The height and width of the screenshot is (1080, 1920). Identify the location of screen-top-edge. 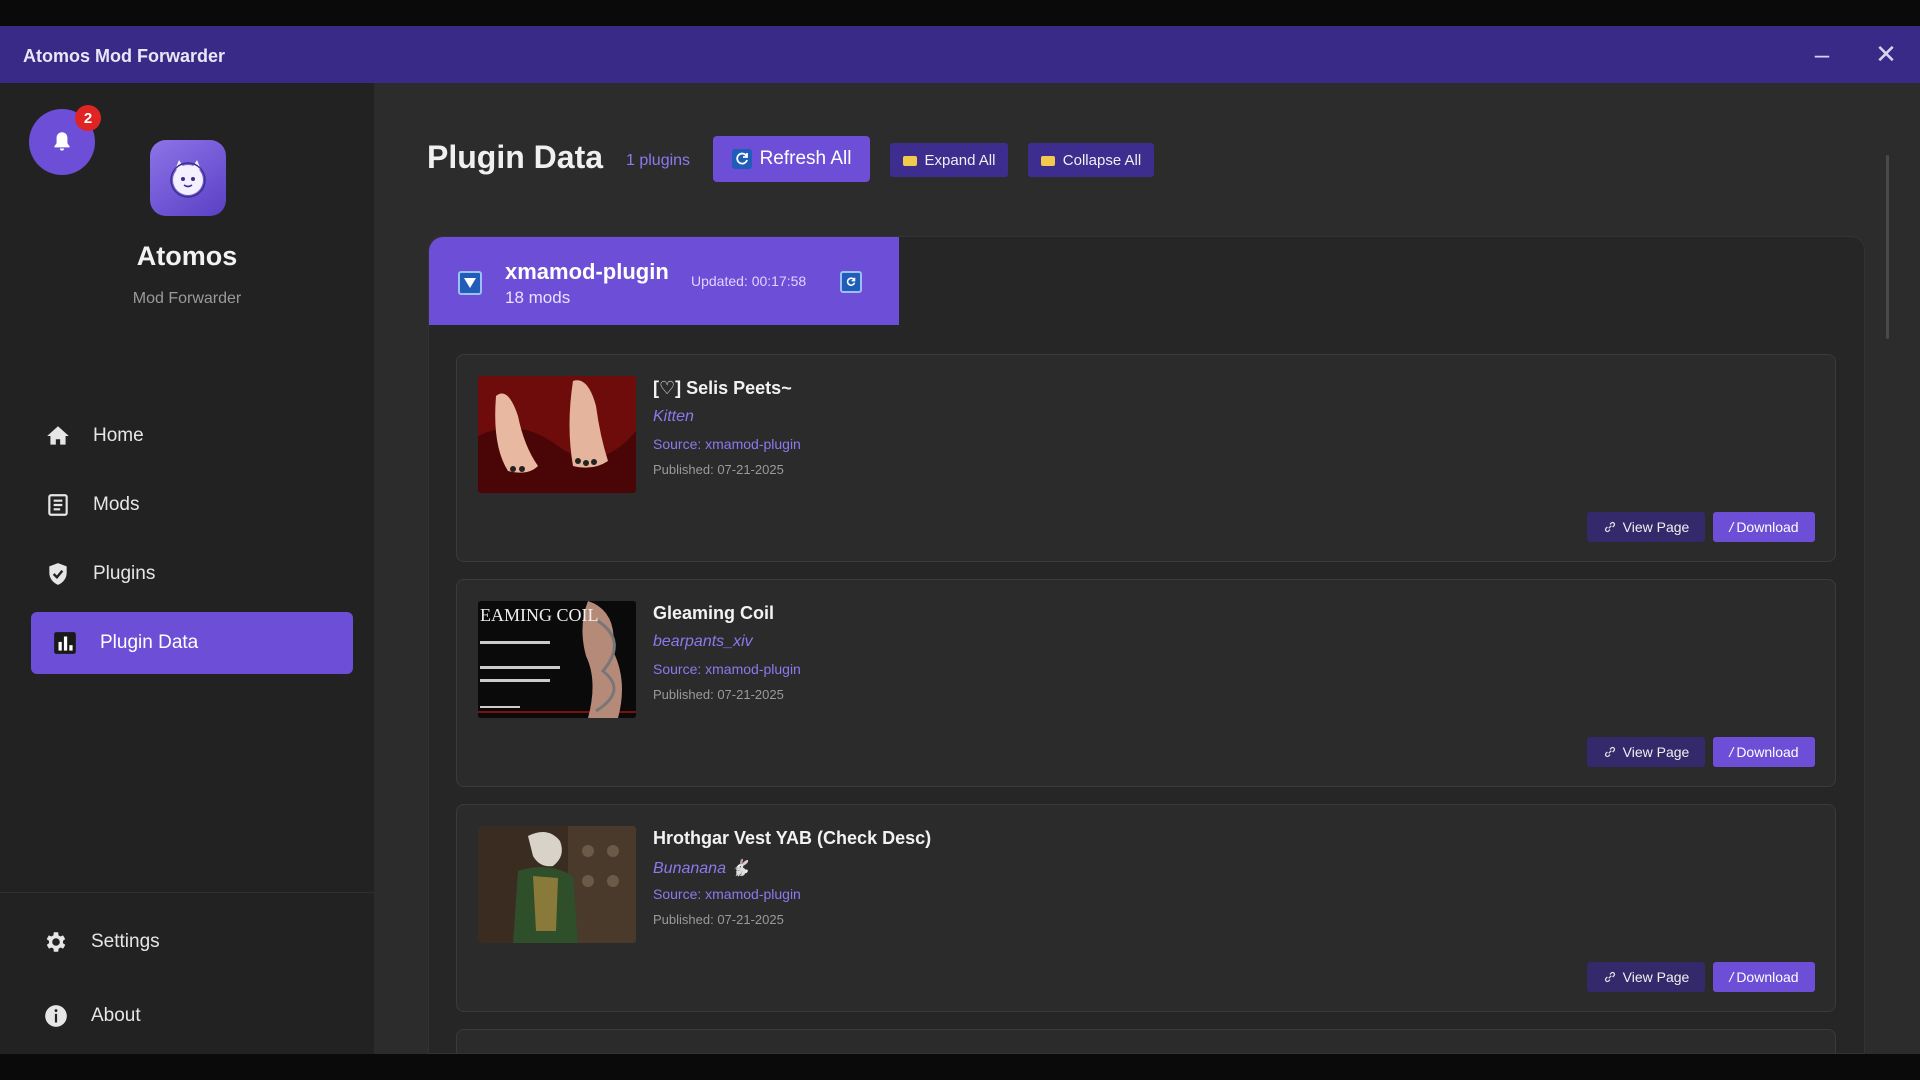
(960, 13).